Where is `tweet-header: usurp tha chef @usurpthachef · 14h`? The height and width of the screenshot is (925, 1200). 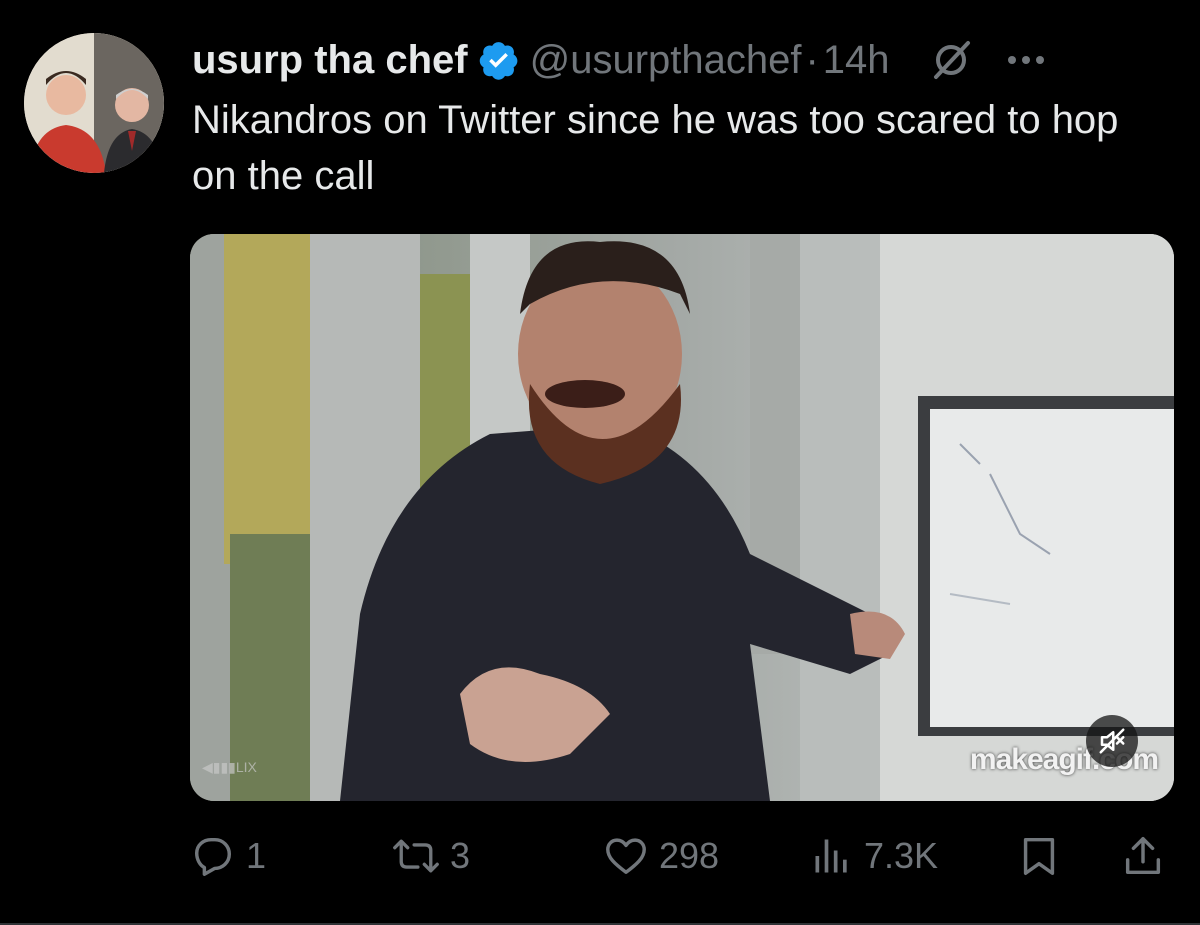 tweet-header: usurp tha chef @usurpthachef · 14h is located at coordinates (619, 60).